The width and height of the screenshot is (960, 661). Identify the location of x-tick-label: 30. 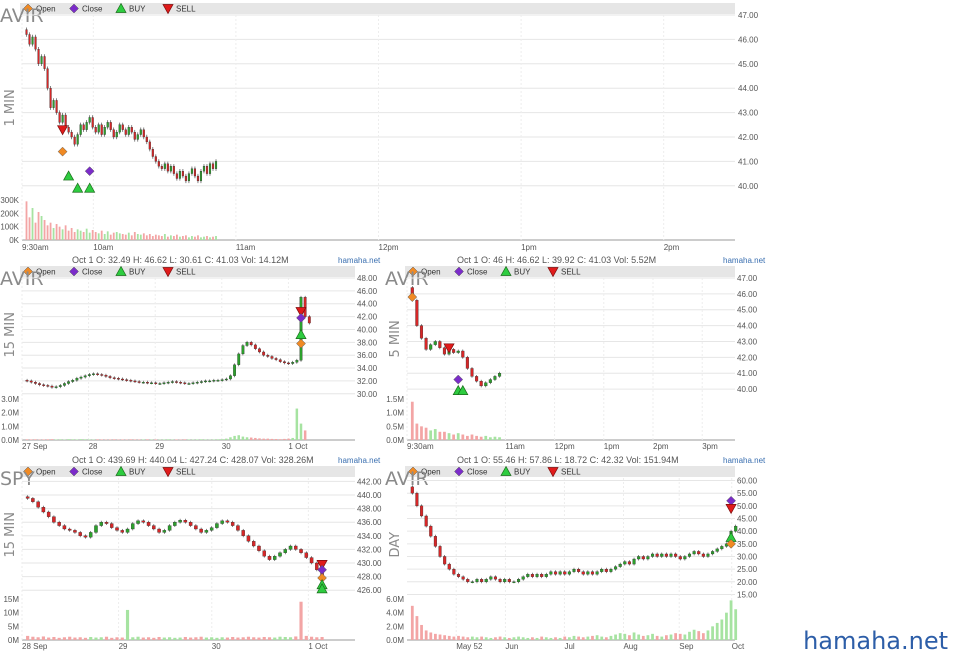
(216, 646).